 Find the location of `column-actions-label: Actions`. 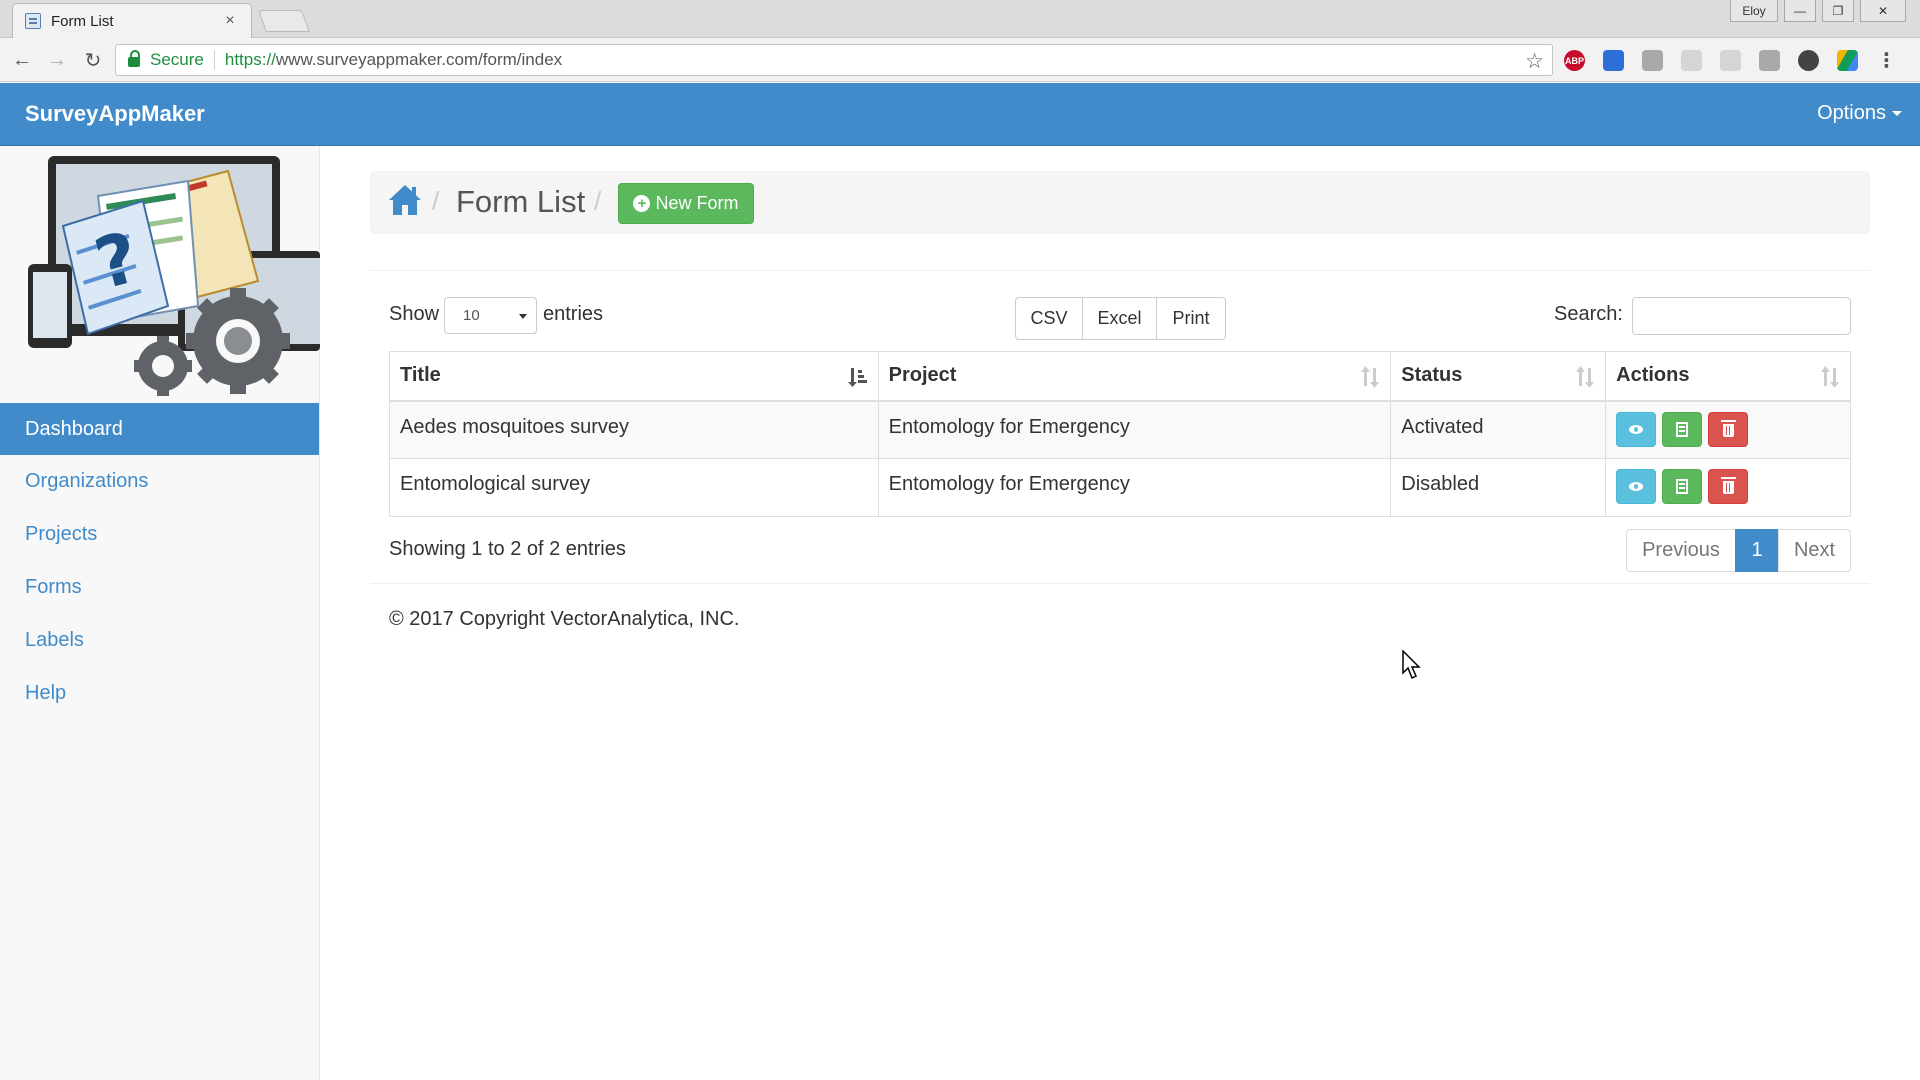

column-actions-label: Actions is located at coordinates (1653, 375).